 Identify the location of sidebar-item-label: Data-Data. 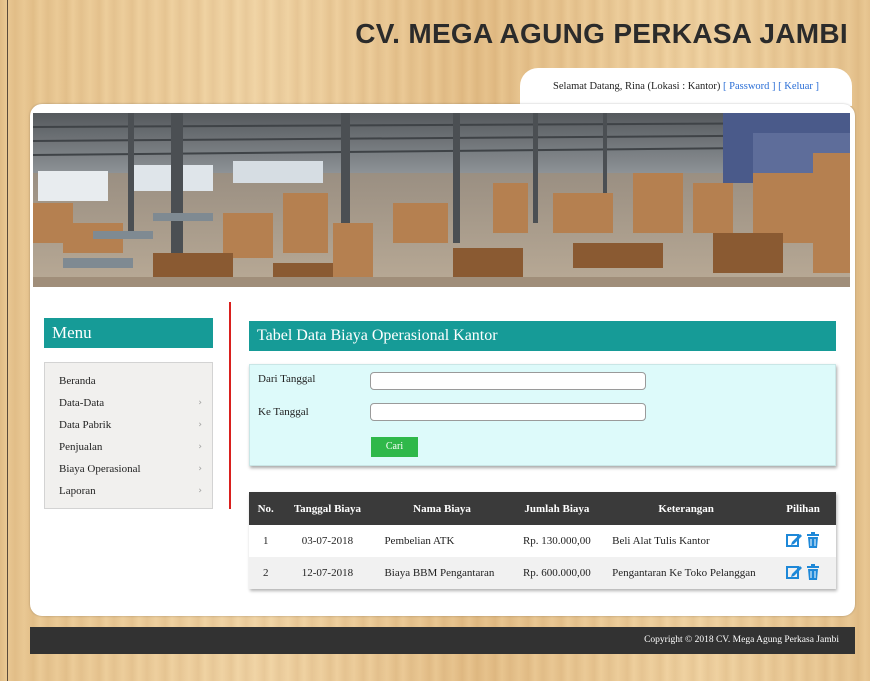
(82, 403).